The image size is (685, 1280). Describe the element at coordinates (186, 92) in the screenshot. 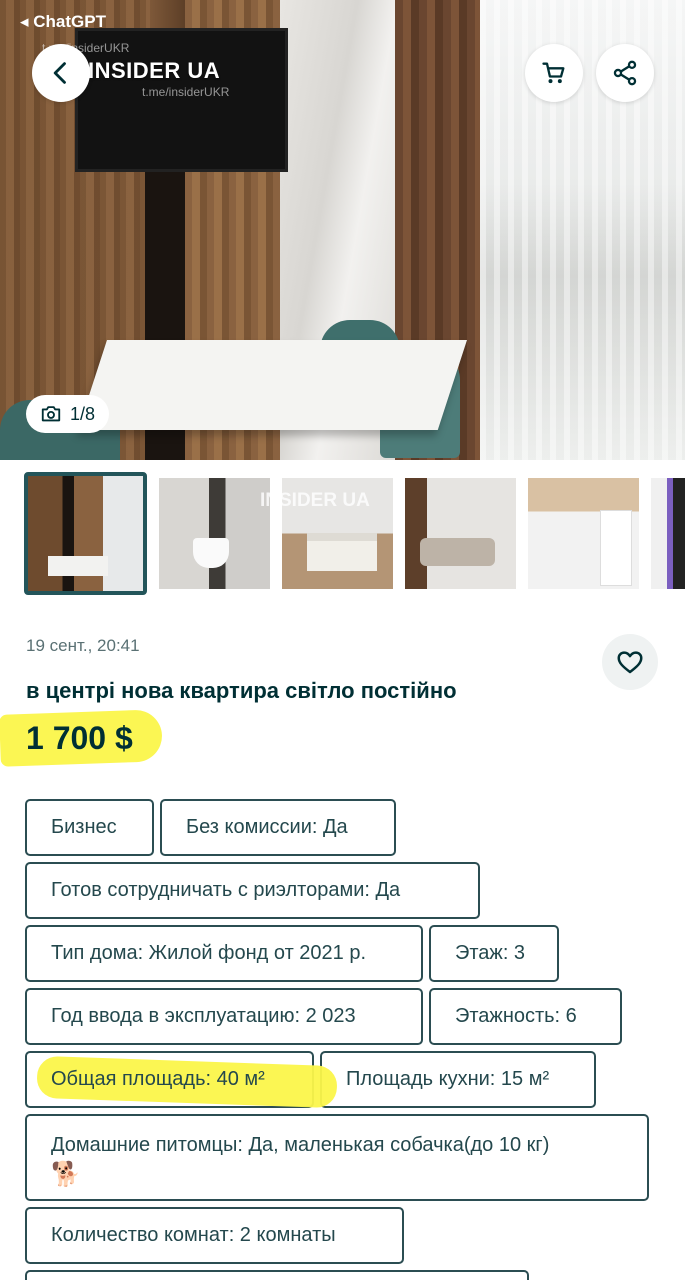

I see `watermark-handle: t.me/insiderUKR` at that location.